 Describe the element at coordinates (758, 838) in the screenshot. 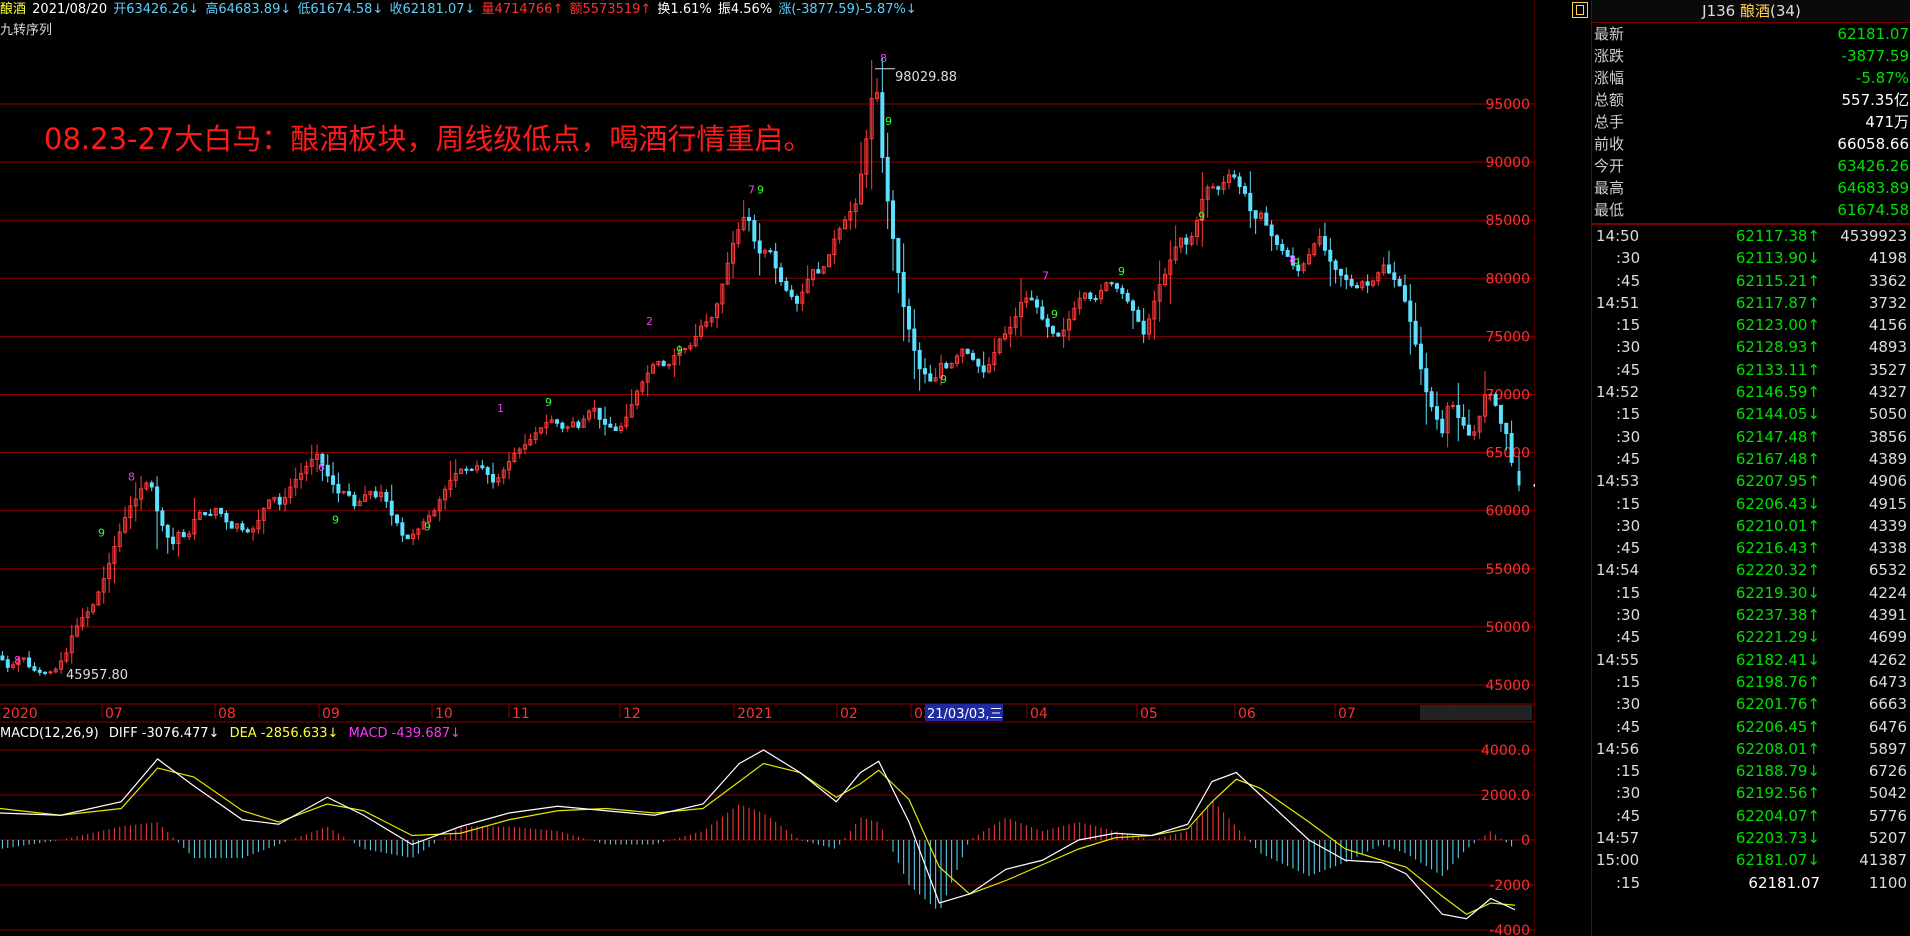

I see `dea-line` at that location.